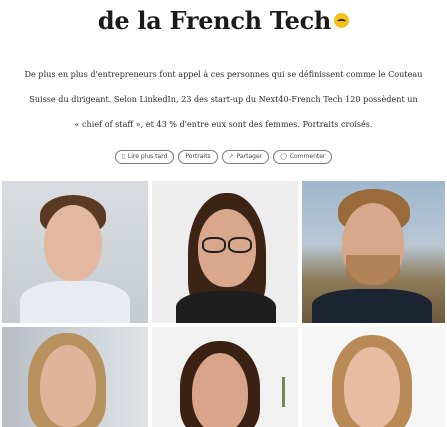 The image size is (447, 427). I want to click on bookmark-icon: ▯, so click(123, 156).